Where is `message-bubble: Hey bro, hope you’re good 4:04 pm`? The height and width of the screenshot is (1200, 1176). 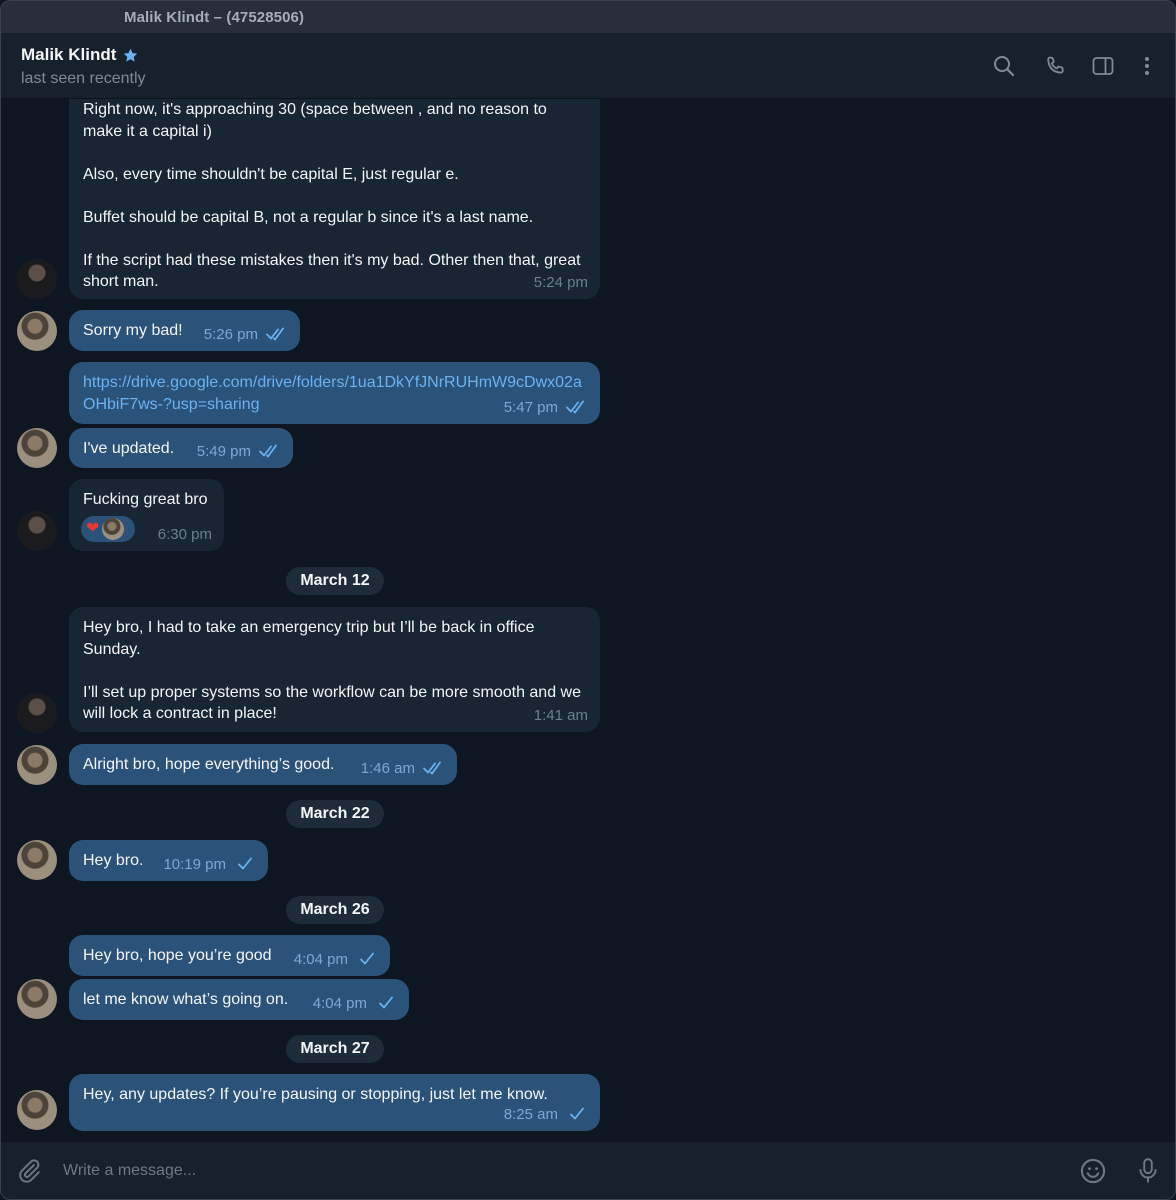
message-bubble: Hey bro, hope you’re good 4:04 pm is located at coordinates (229, 955).